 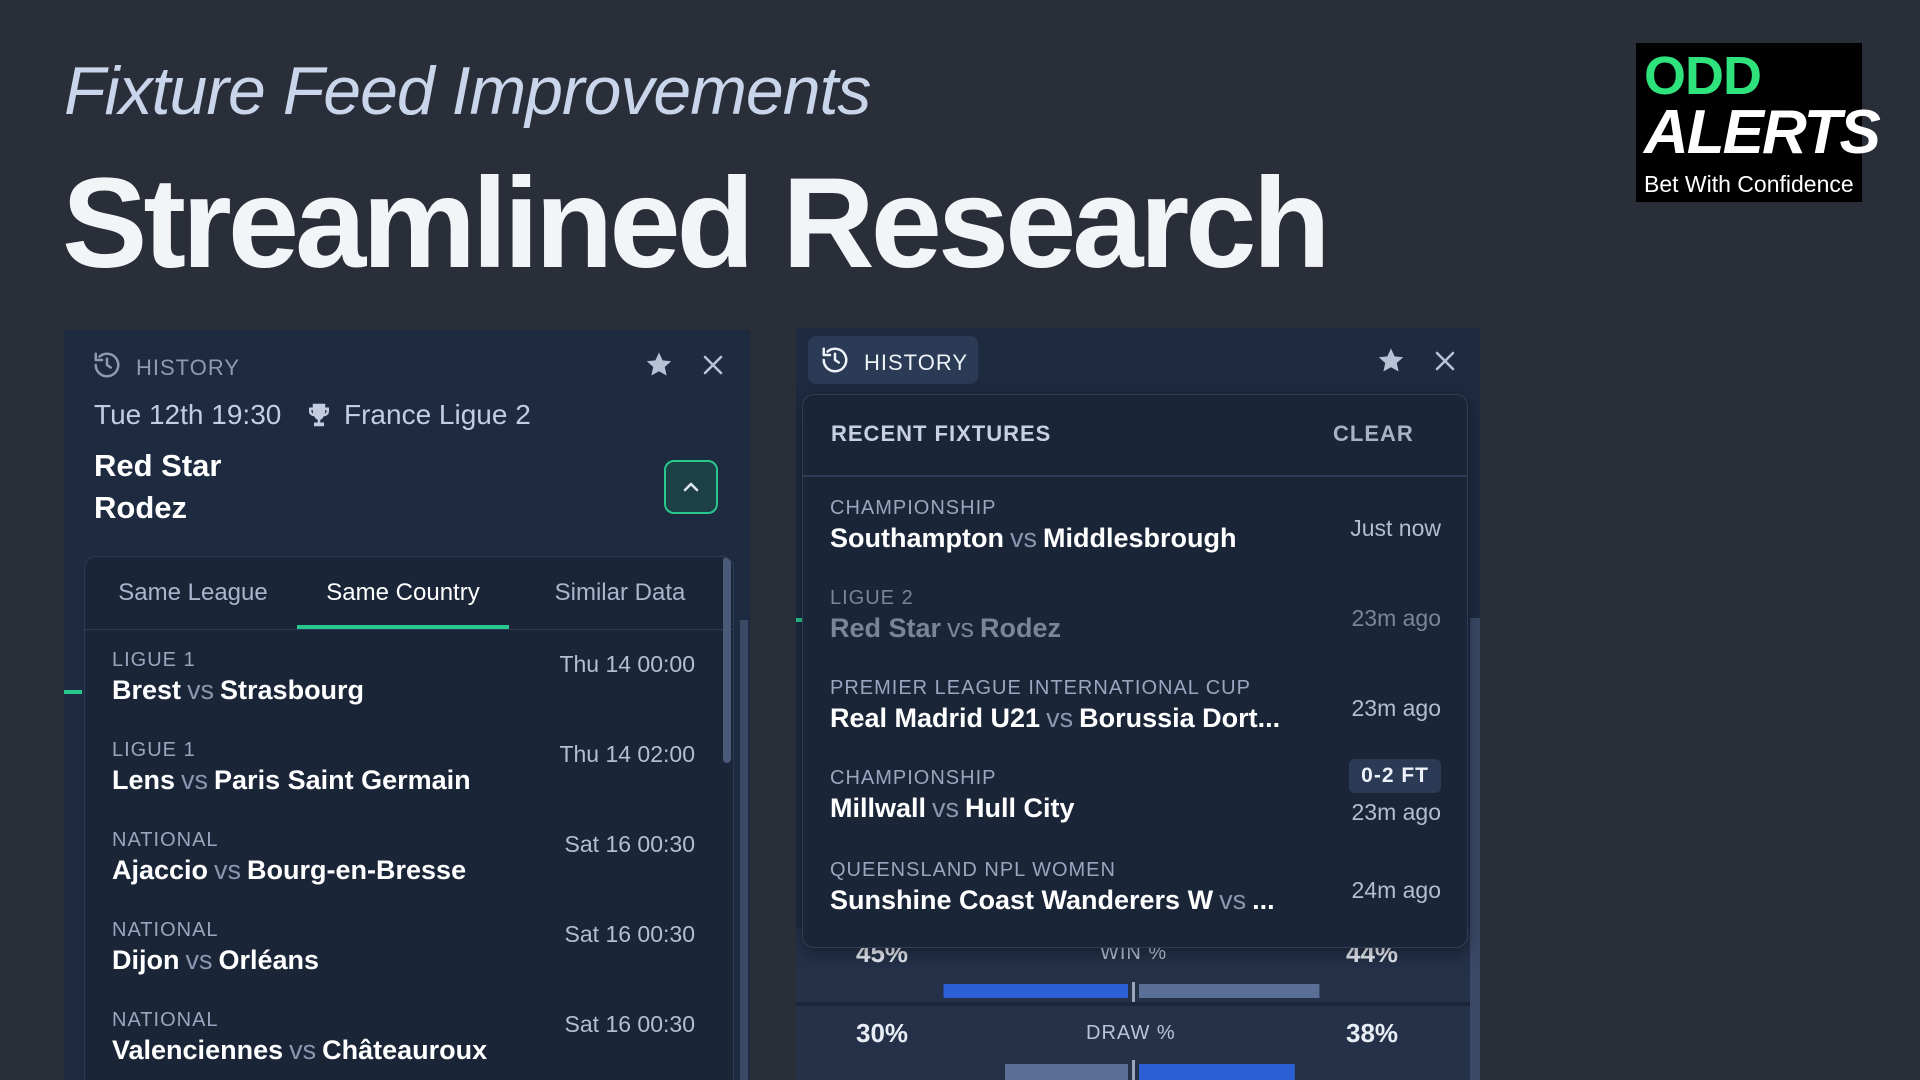 I want to click on logo-alerts-text: ALERTS, so click(x=1762, y=132).